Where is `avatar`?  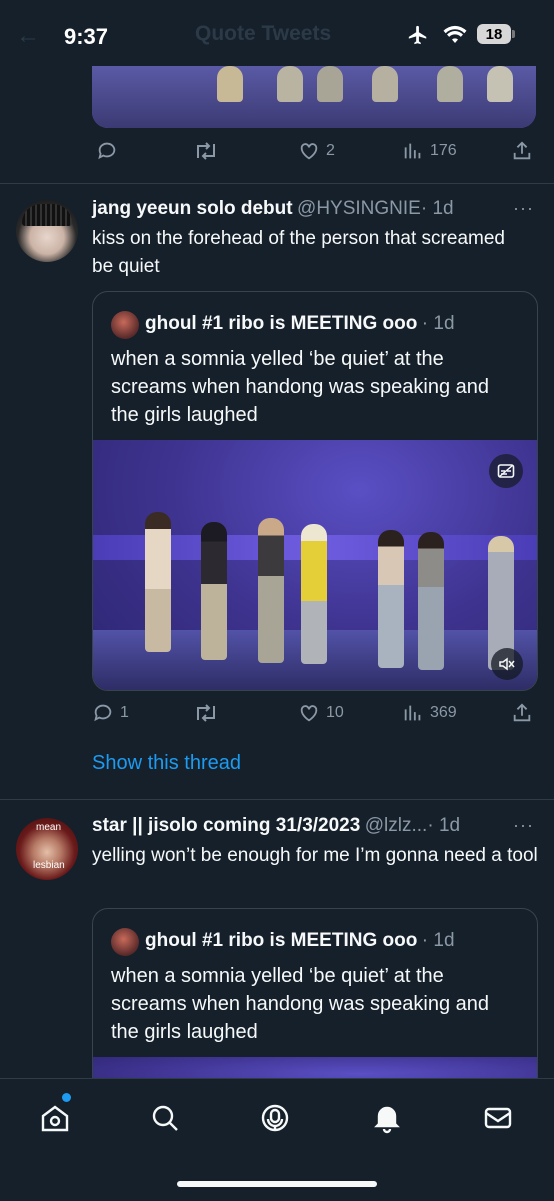
avatar is located at coordinates (47, 231).